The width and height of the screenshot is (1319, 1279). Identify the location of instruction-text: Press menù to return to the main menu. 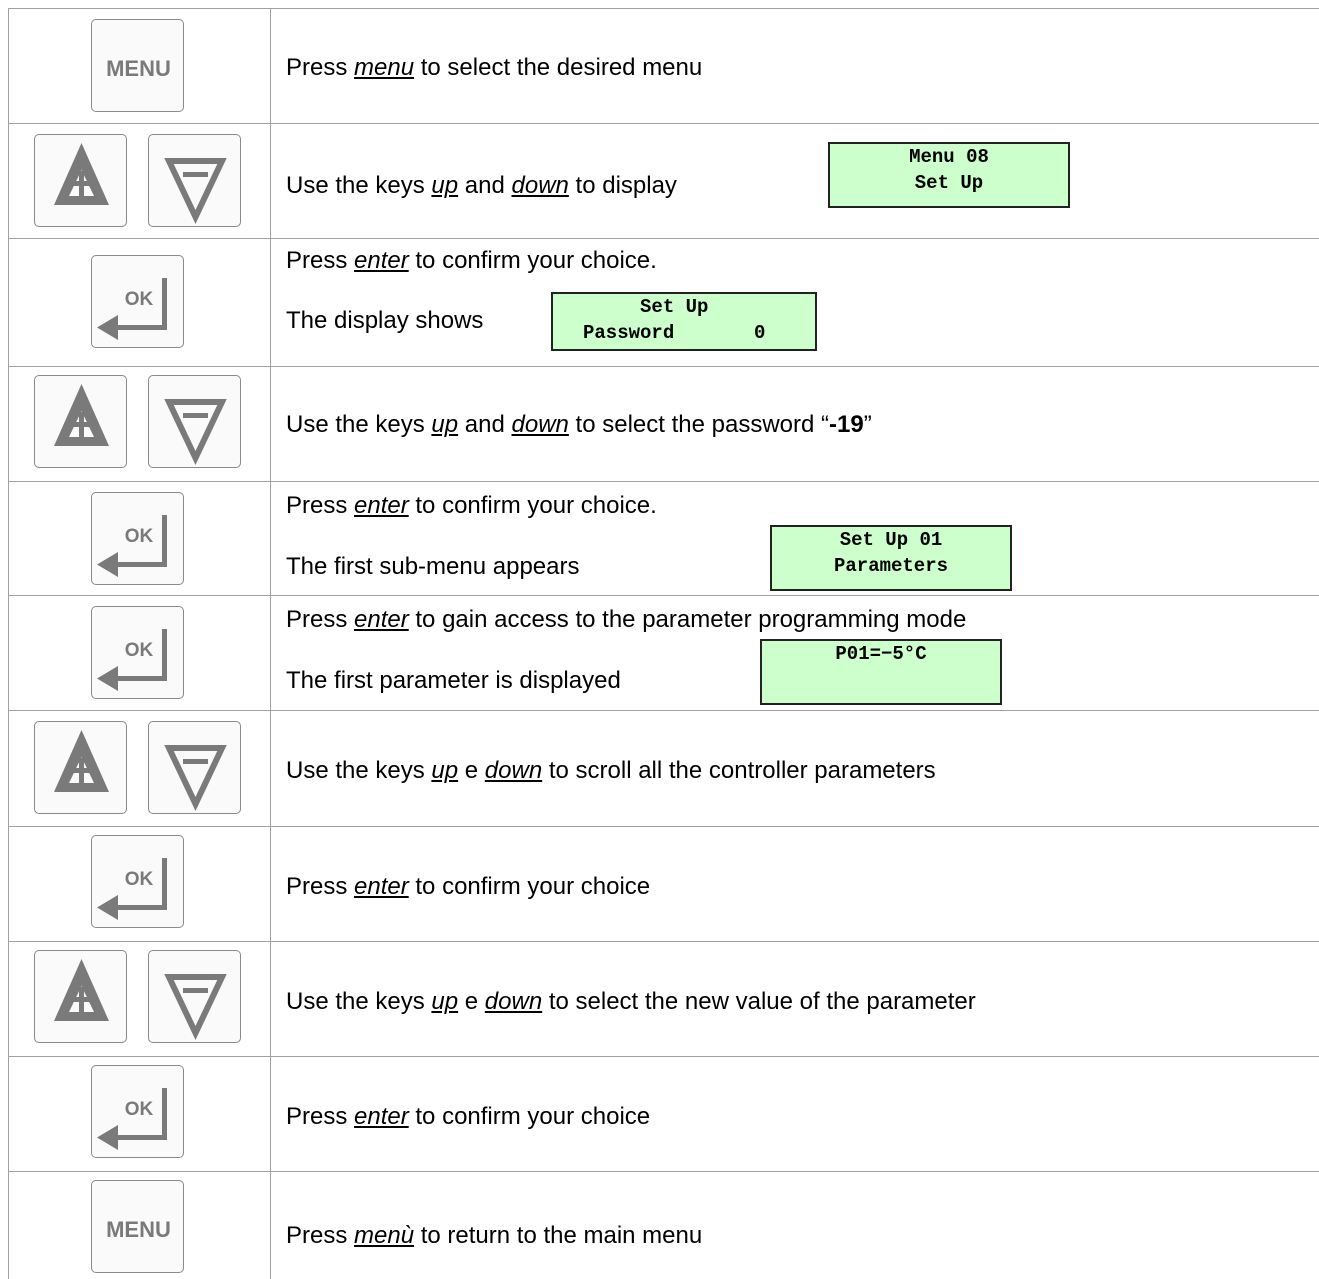
(494, 1236).